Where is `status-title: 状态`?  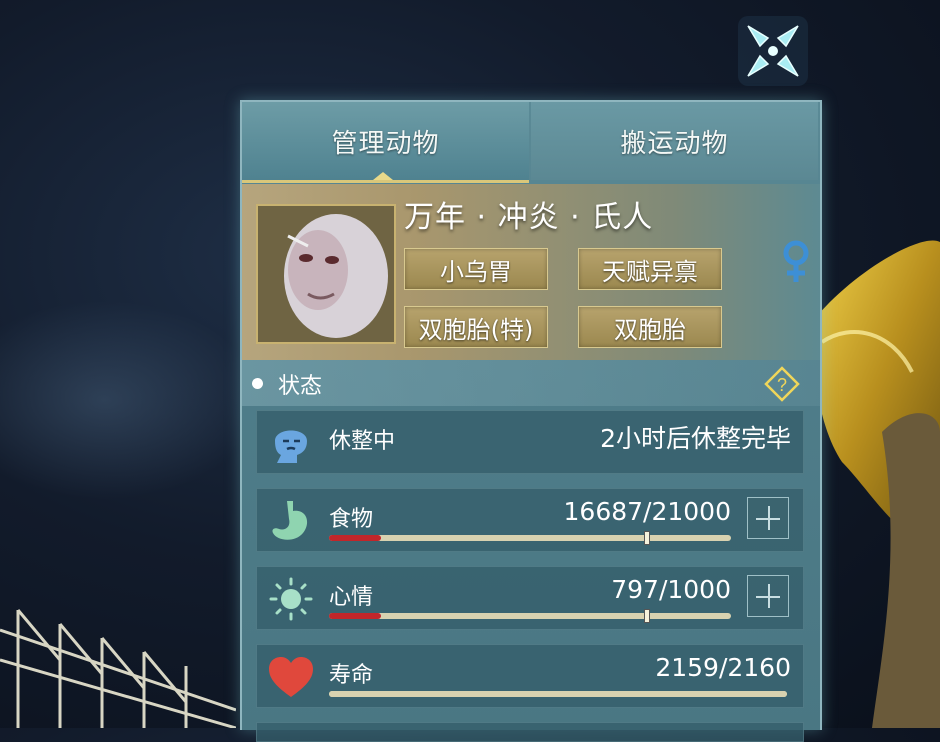 status-title: 状态 is located at coordinates (300, 386).